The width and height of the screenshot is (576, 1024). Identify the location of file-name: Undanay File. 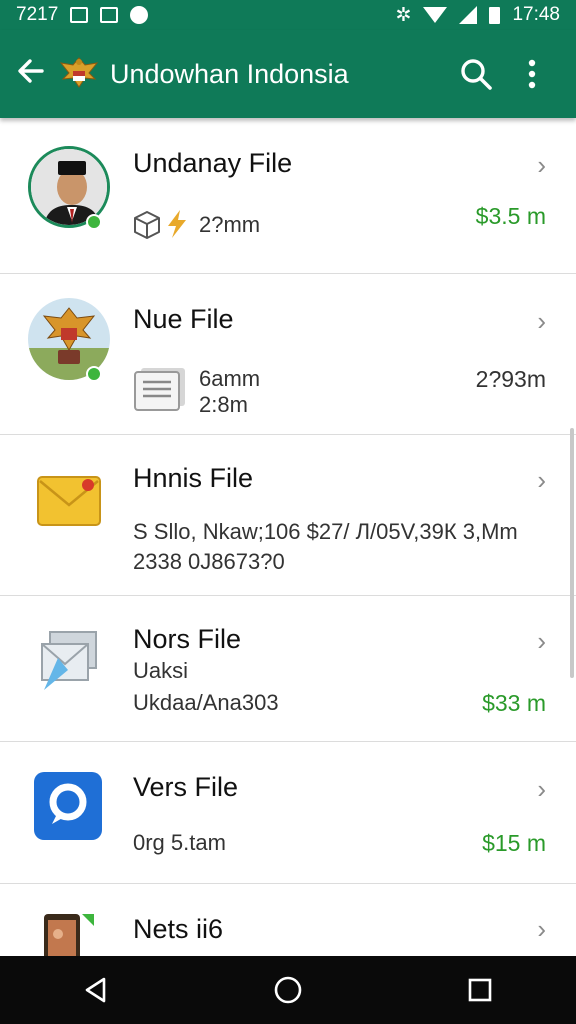
(213, 163).